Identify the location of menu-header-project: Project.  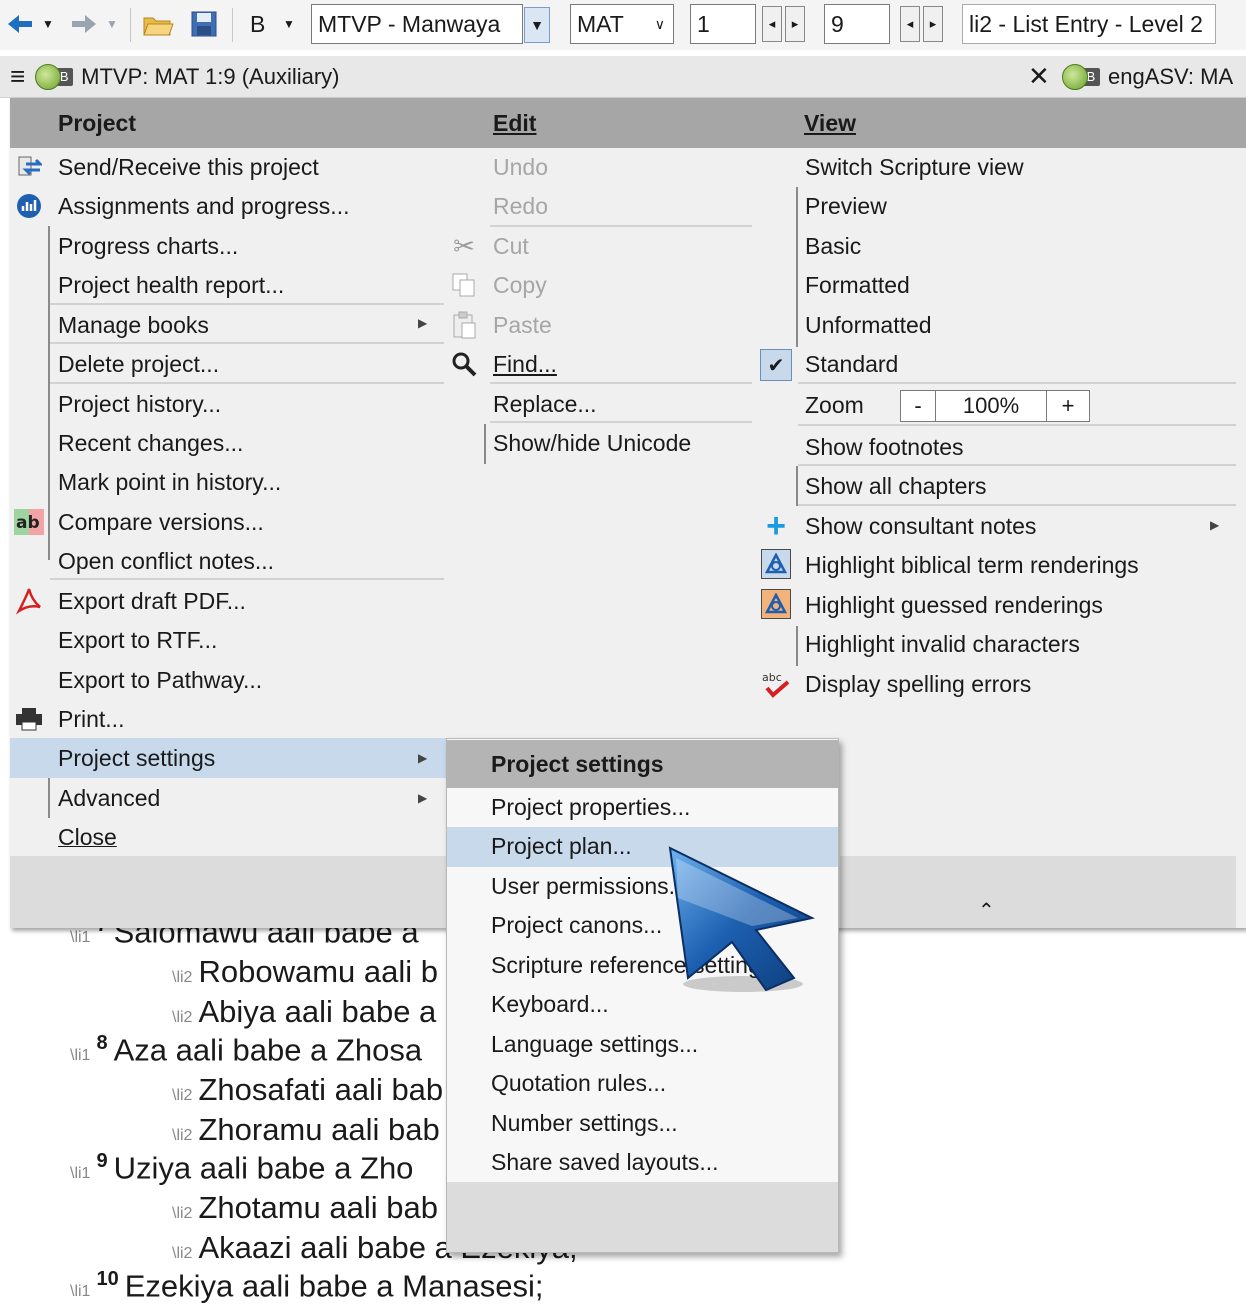
(228, 123).